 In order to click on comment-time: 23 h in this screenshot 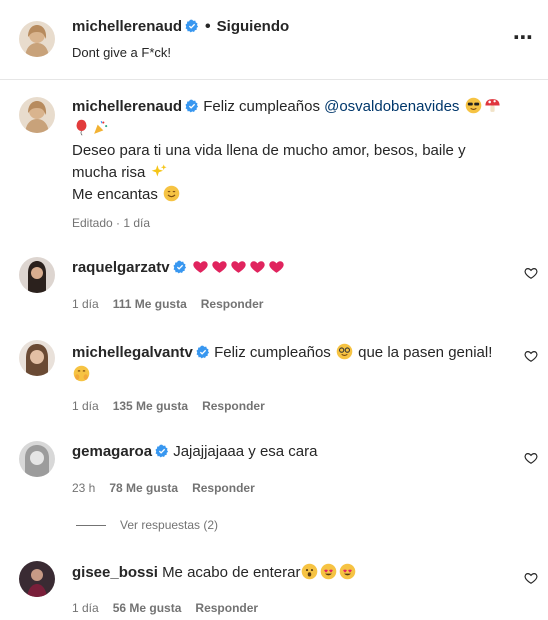, I will do `click(84, 488)`.